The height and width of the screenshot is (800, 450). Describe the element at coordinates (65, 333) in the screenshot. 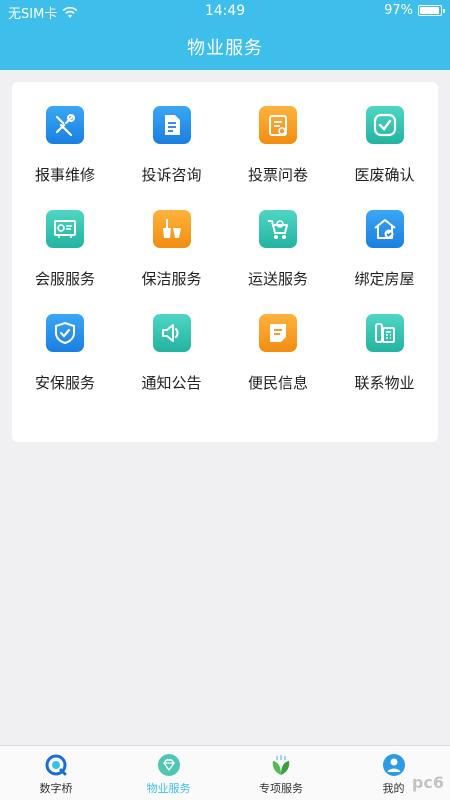

I see `shield-check-icon` at that location.